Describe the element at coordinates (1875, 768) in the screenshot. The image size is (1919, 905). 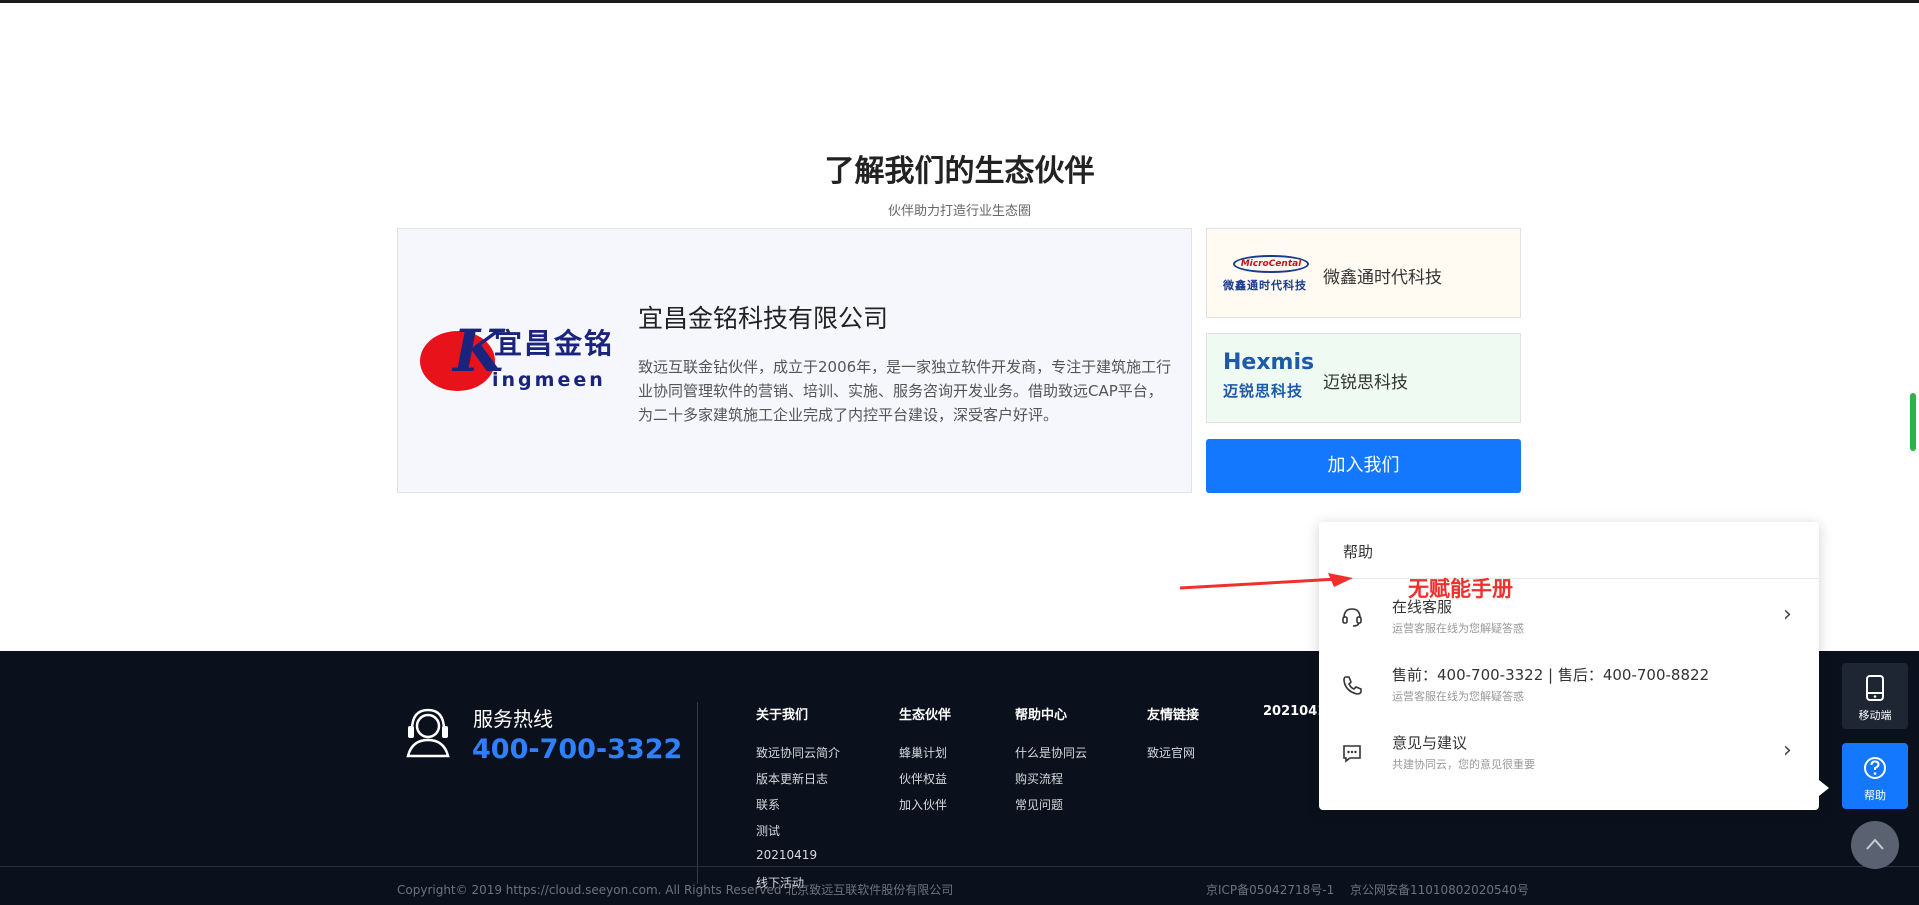
I see `question-icon` at that location.